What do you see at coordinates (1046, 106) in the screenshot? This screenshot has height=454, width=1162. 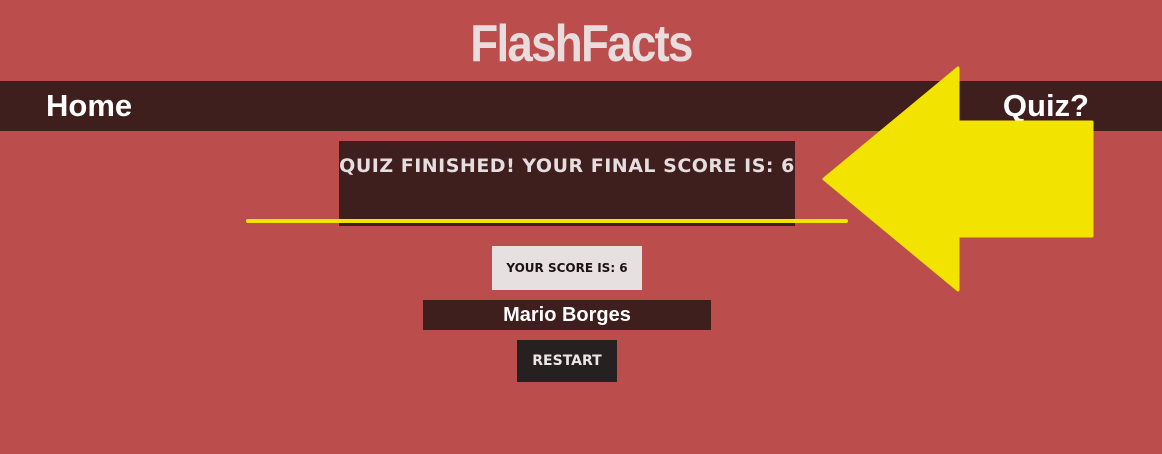 I see `nav-quiz-link: Quiz?` at bounding box center [1046, 106].